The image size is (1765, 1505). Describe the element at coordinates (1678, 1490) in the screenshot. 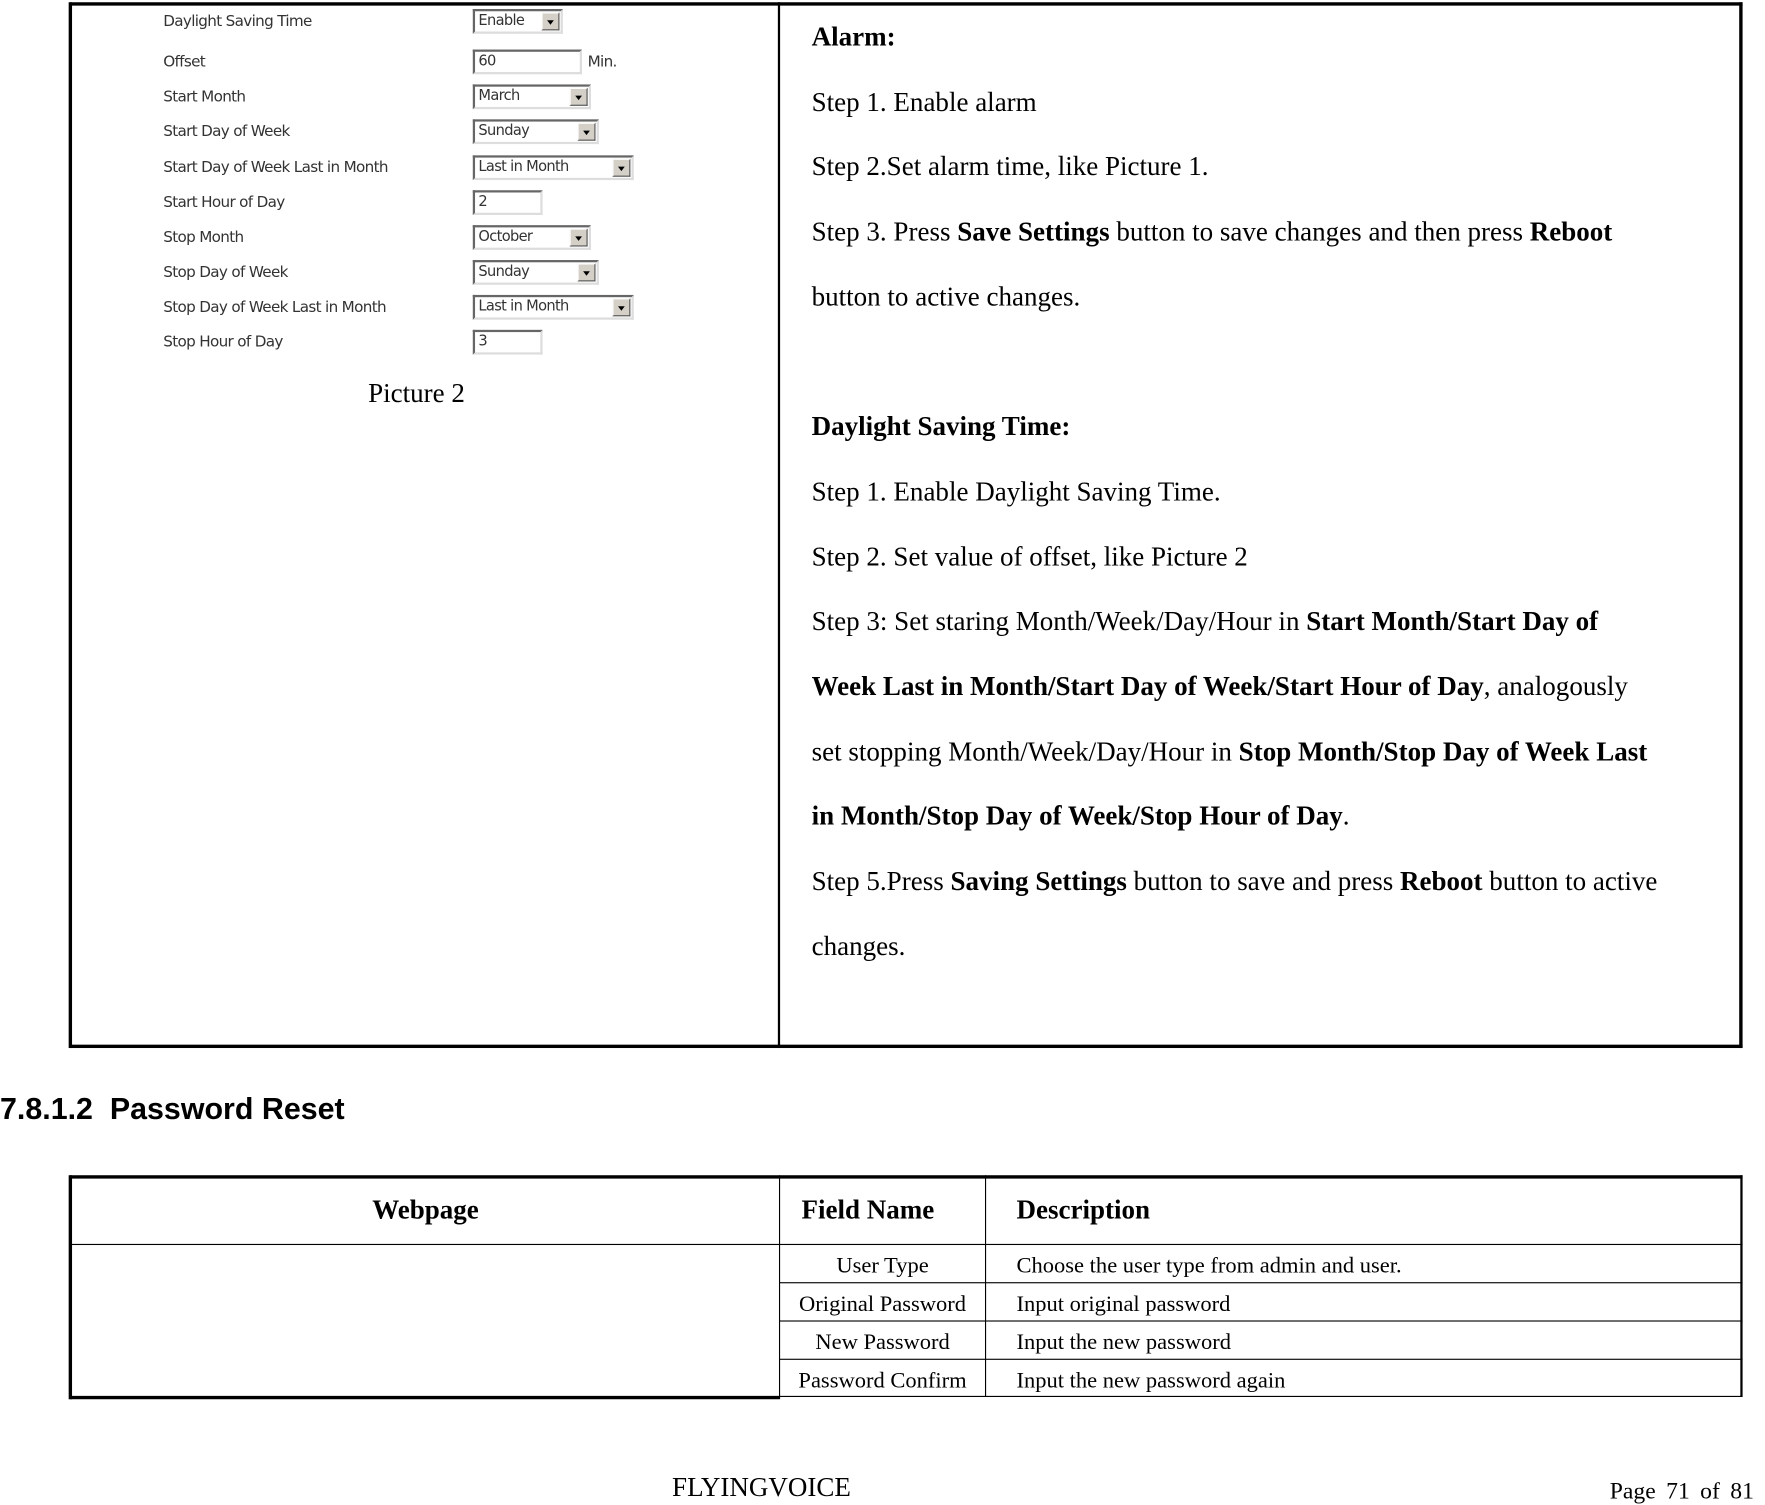

I see `page-current: 71` at that location.